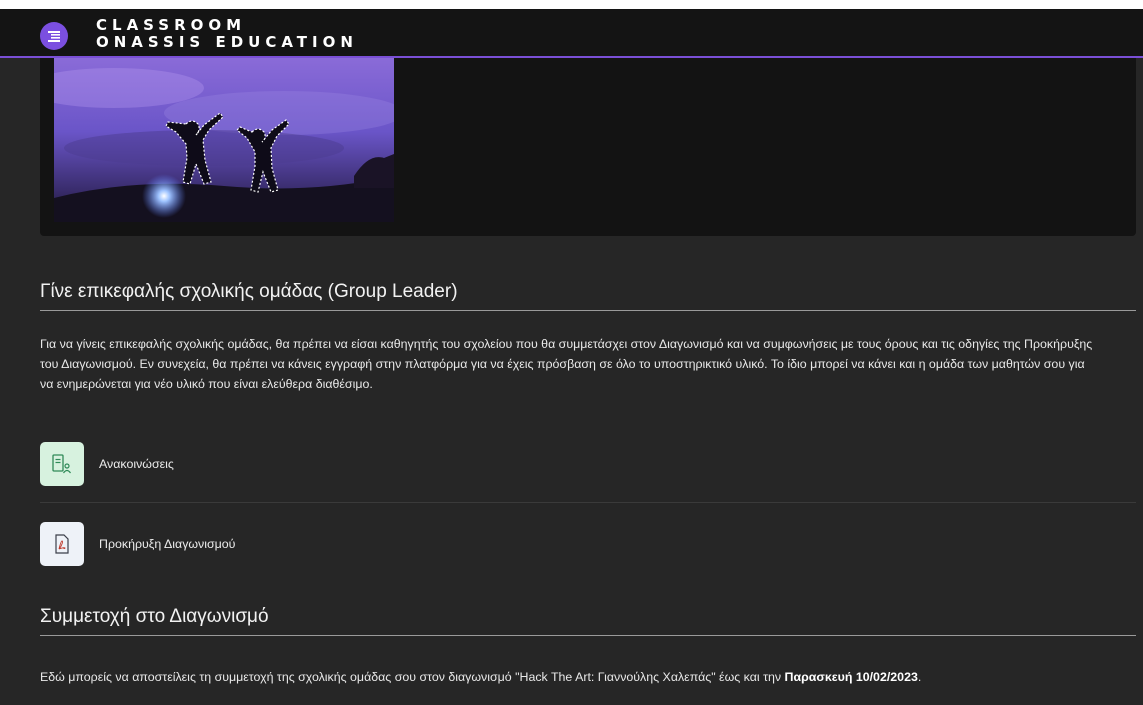  I want to click on brand-line-1: CLASSROOM, so click(171, 25).